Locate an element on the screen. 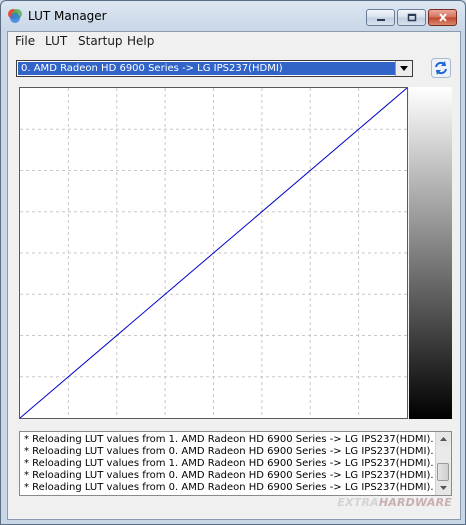 This screenshot has height=525, width=466. watermark: EXTRAHARDWARE is located at coordinates (394, 502).